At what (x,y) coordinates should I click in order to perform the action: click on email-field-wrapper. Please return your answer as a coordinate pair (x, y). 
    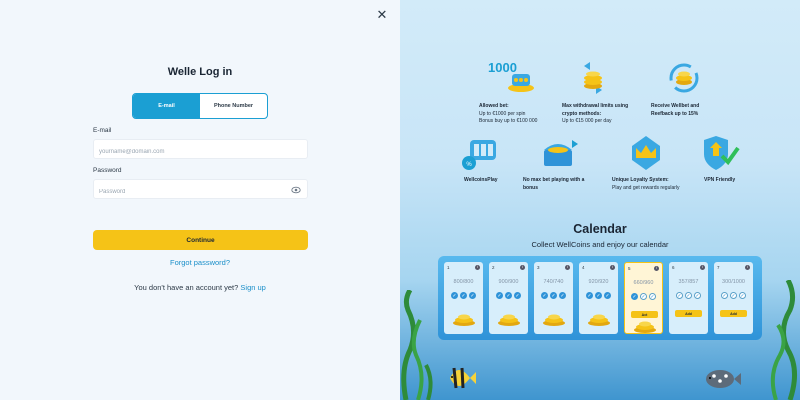
    Looking at the image, I should click on (200, 150).